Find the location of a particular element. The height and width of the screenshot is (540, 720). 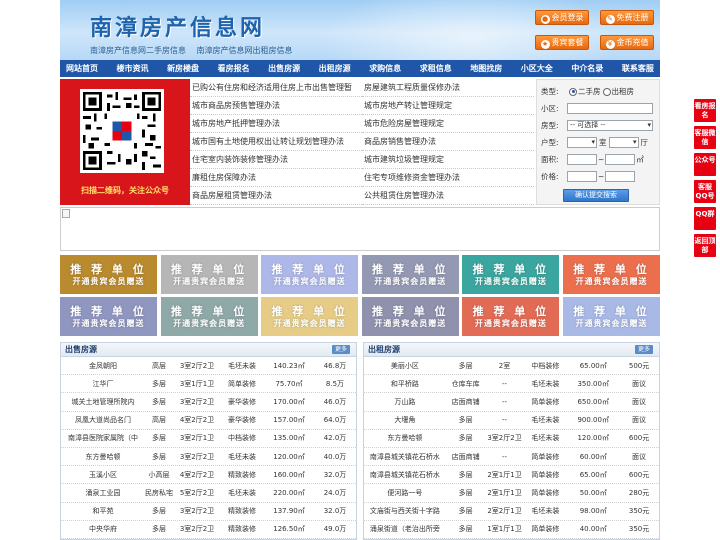

table-row: 大堰角 多层 -- 毛坯未装 900.00㎡ 面议 is located at coordinates (511, 421).